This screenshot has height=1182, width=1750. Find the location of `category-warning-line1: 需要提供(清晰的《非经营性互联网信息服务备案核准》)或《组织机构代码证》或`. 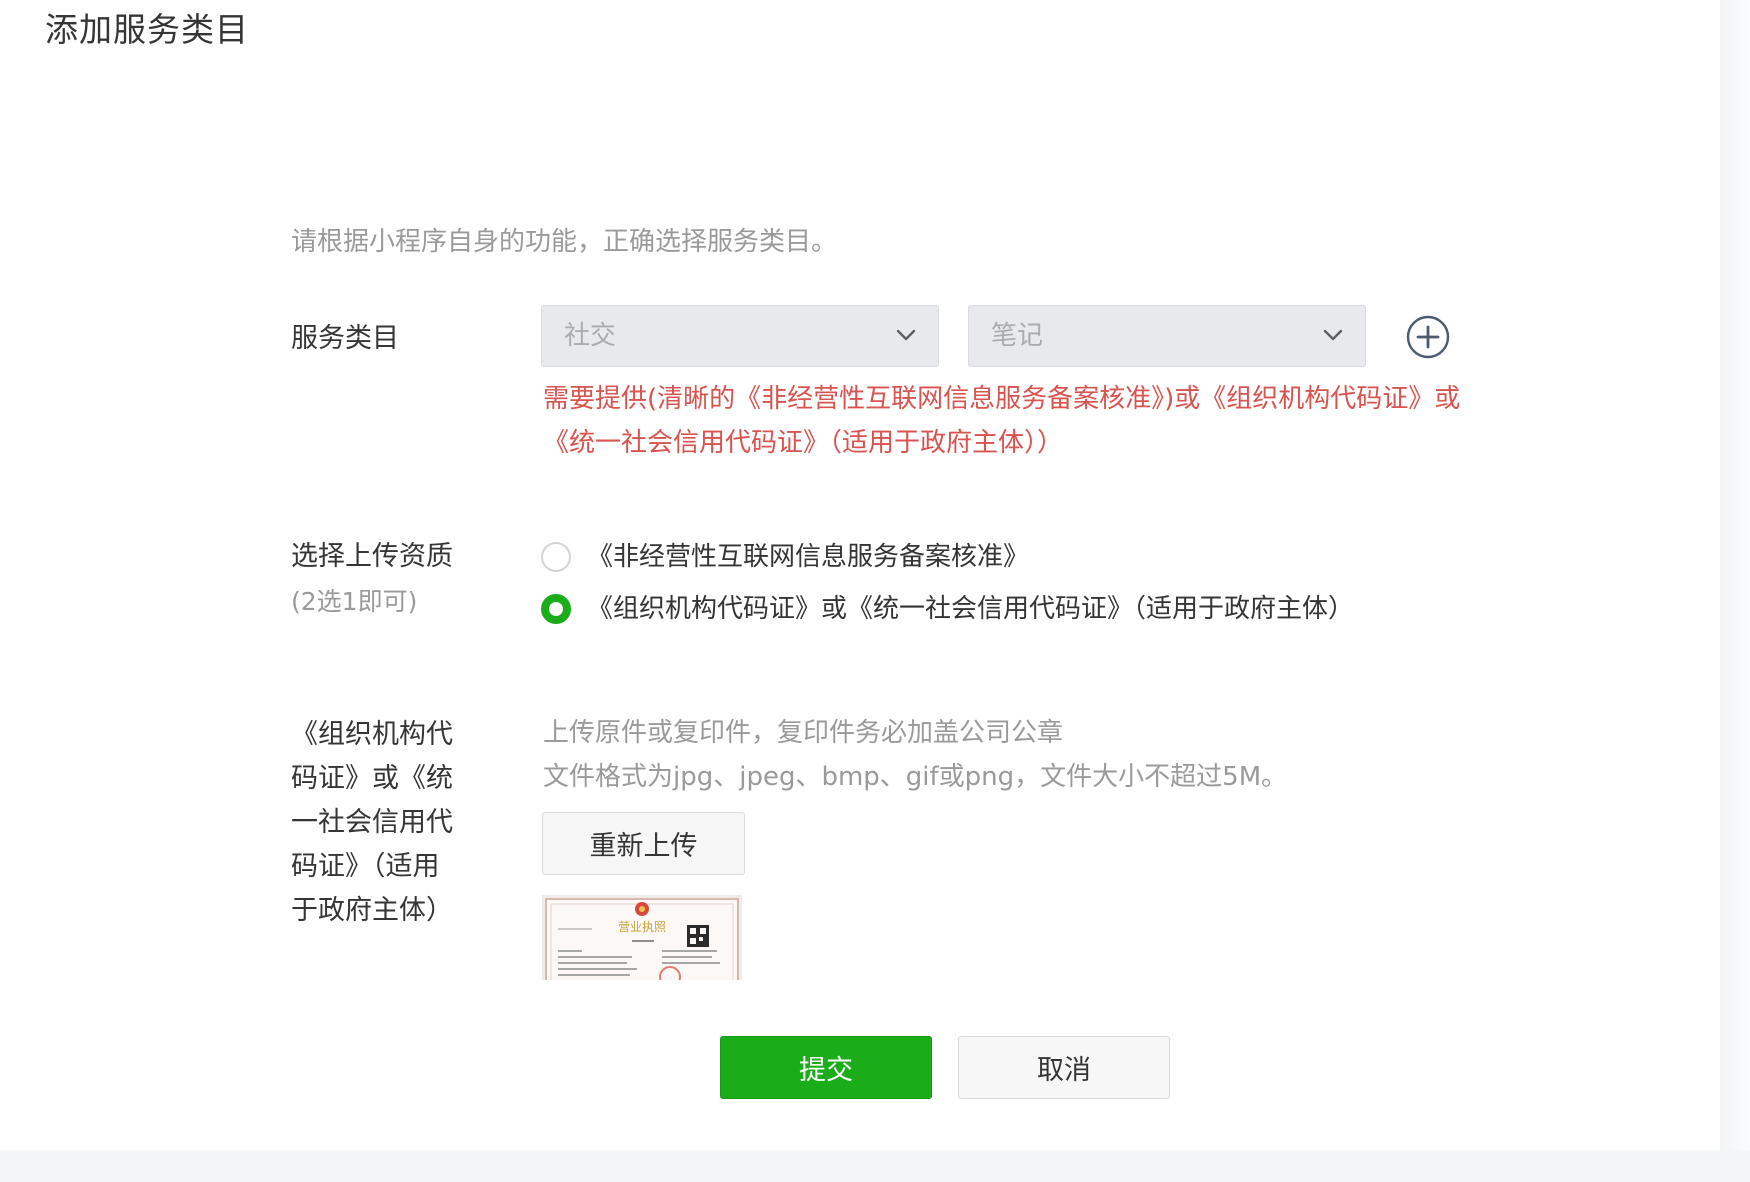

category-warning-line1: 需要提供(清晰的《非经营性互联网信息服务备案核准》)或《组织机构代码证》或 is located at coordinates (1002, 399).